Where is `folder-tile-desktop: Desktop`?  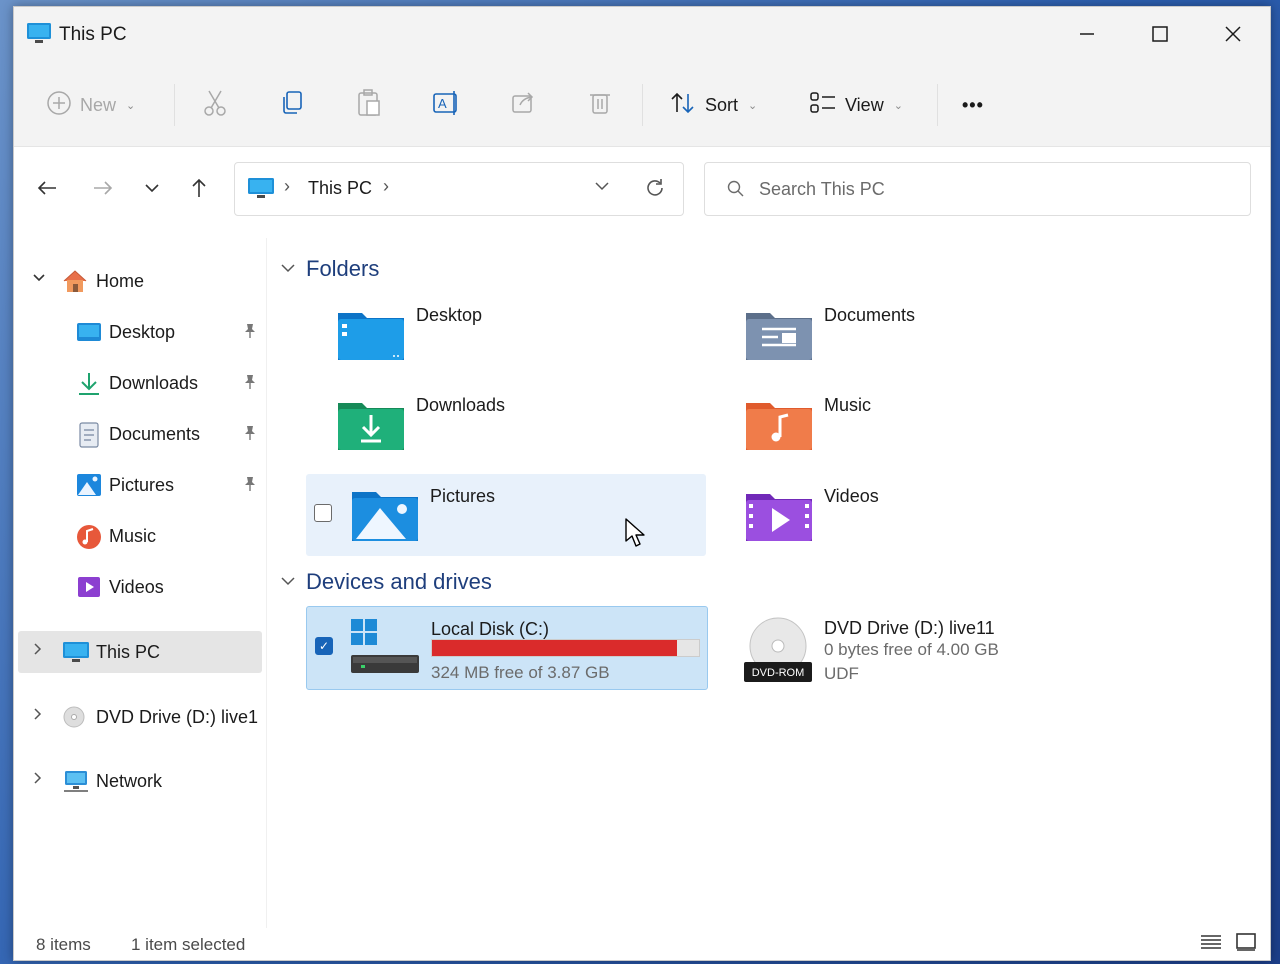 folder-tile-desktop: Desktop is located at coordinates (492, 334).